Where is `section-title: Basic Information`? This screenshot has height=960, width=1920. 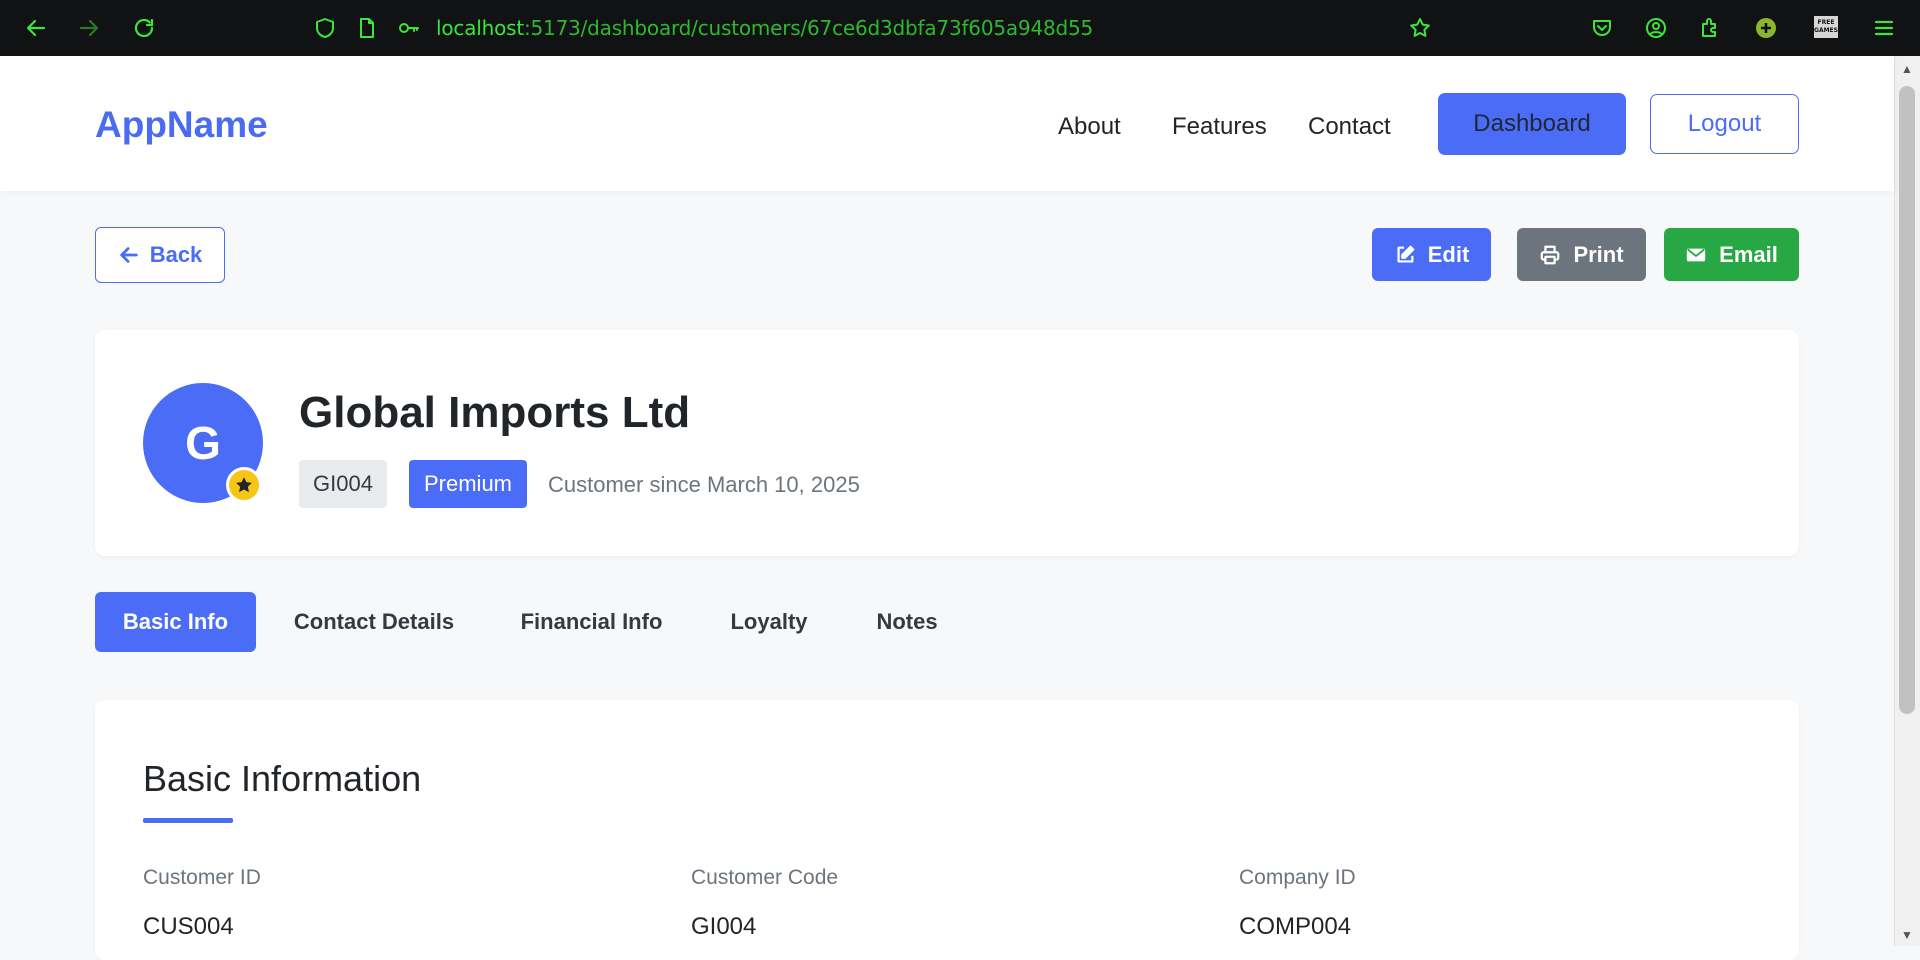 section-title: Basic Information is located at coordinates (282, 778).